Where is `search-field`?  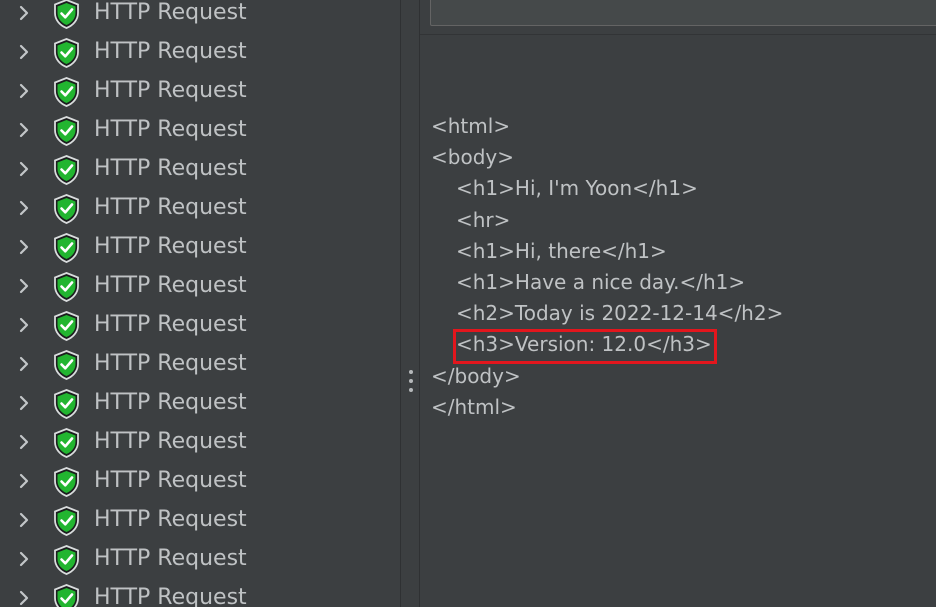
search-field is located at coordinates (683, 13).